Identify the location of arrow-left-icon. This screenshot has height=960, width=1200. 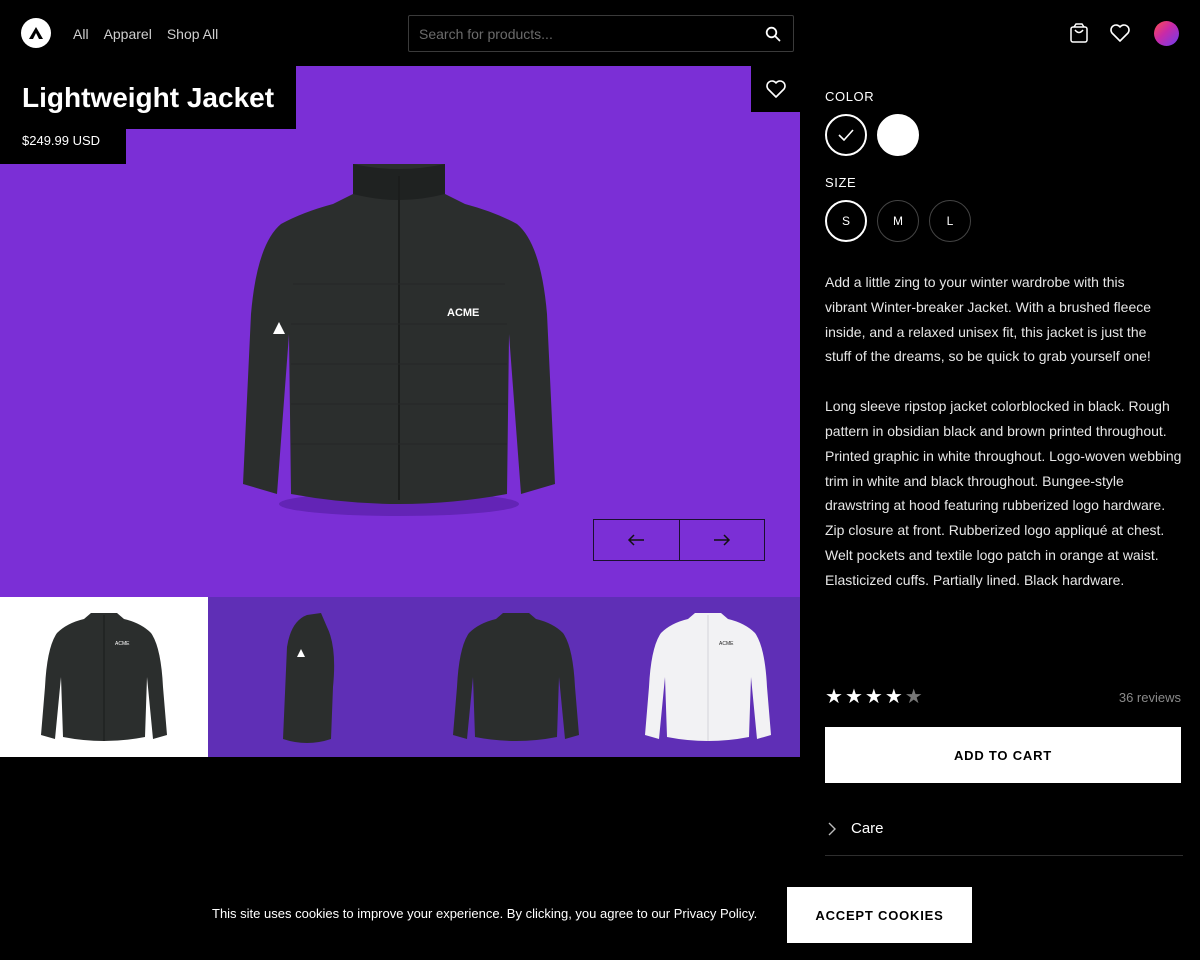
(636, 540).